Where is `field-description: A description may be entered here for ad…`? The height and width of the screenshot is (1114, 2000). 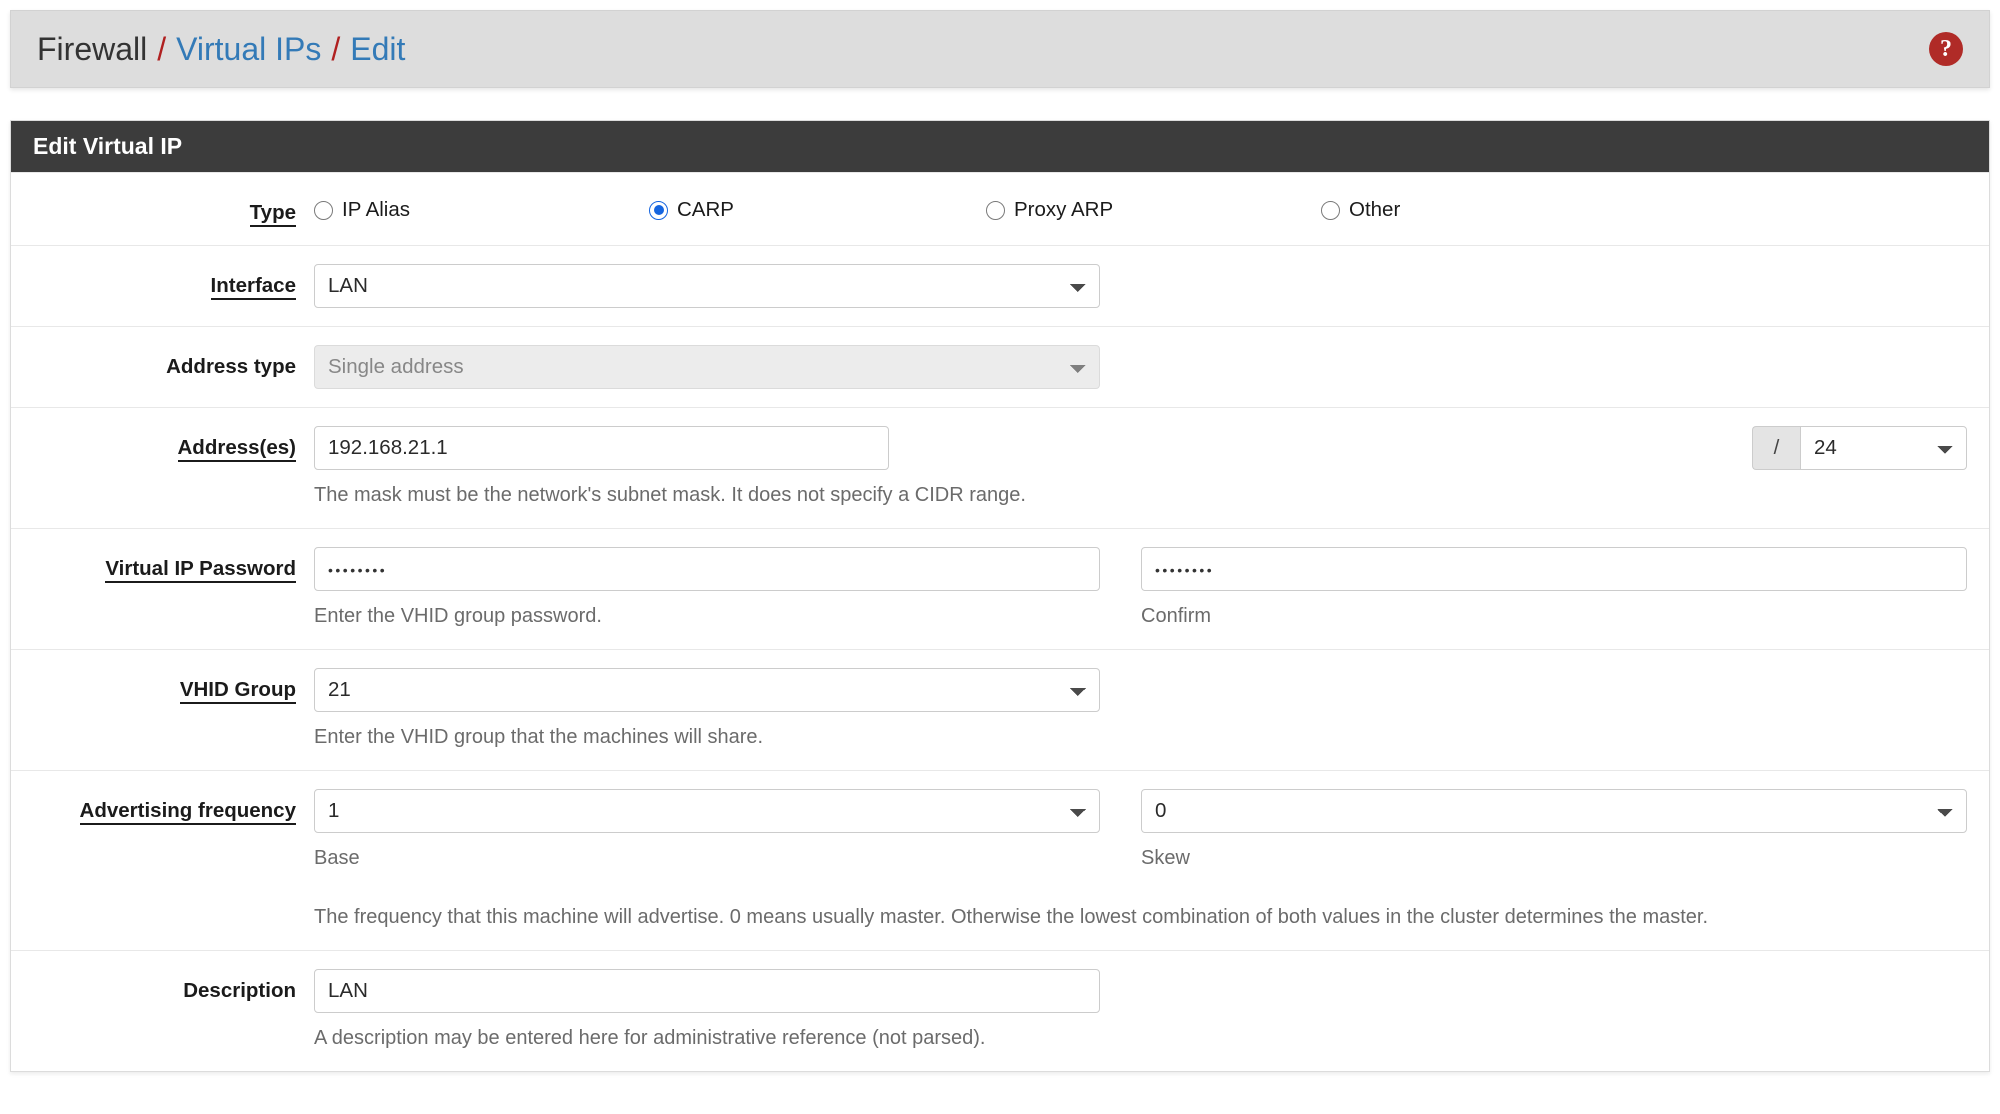 field-description: A description may be entered here for ad… is located at coordinates (1151, 1011).